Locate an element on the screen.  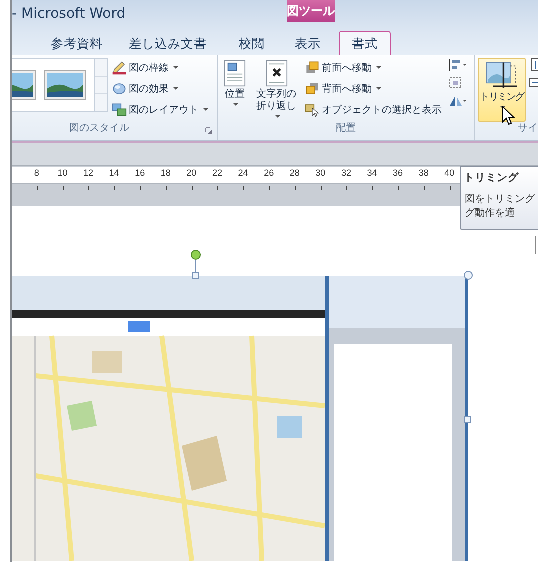
picture-layout-icon is located at coordinates (119, 109).